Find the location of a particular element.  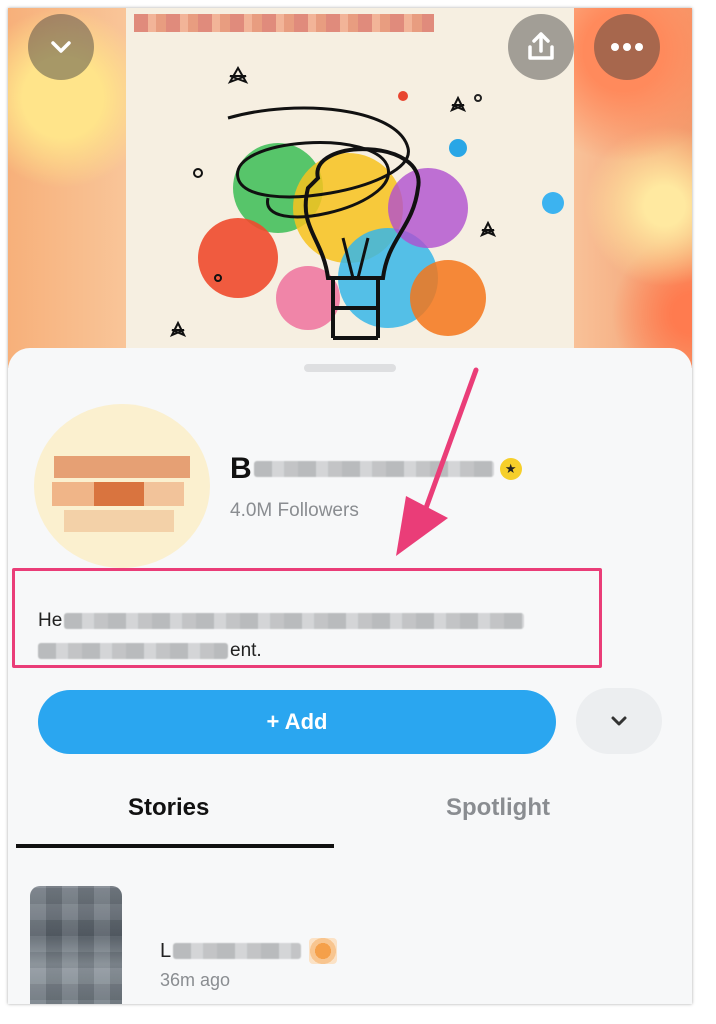

story-title: L is located at coordinates (249, 951).